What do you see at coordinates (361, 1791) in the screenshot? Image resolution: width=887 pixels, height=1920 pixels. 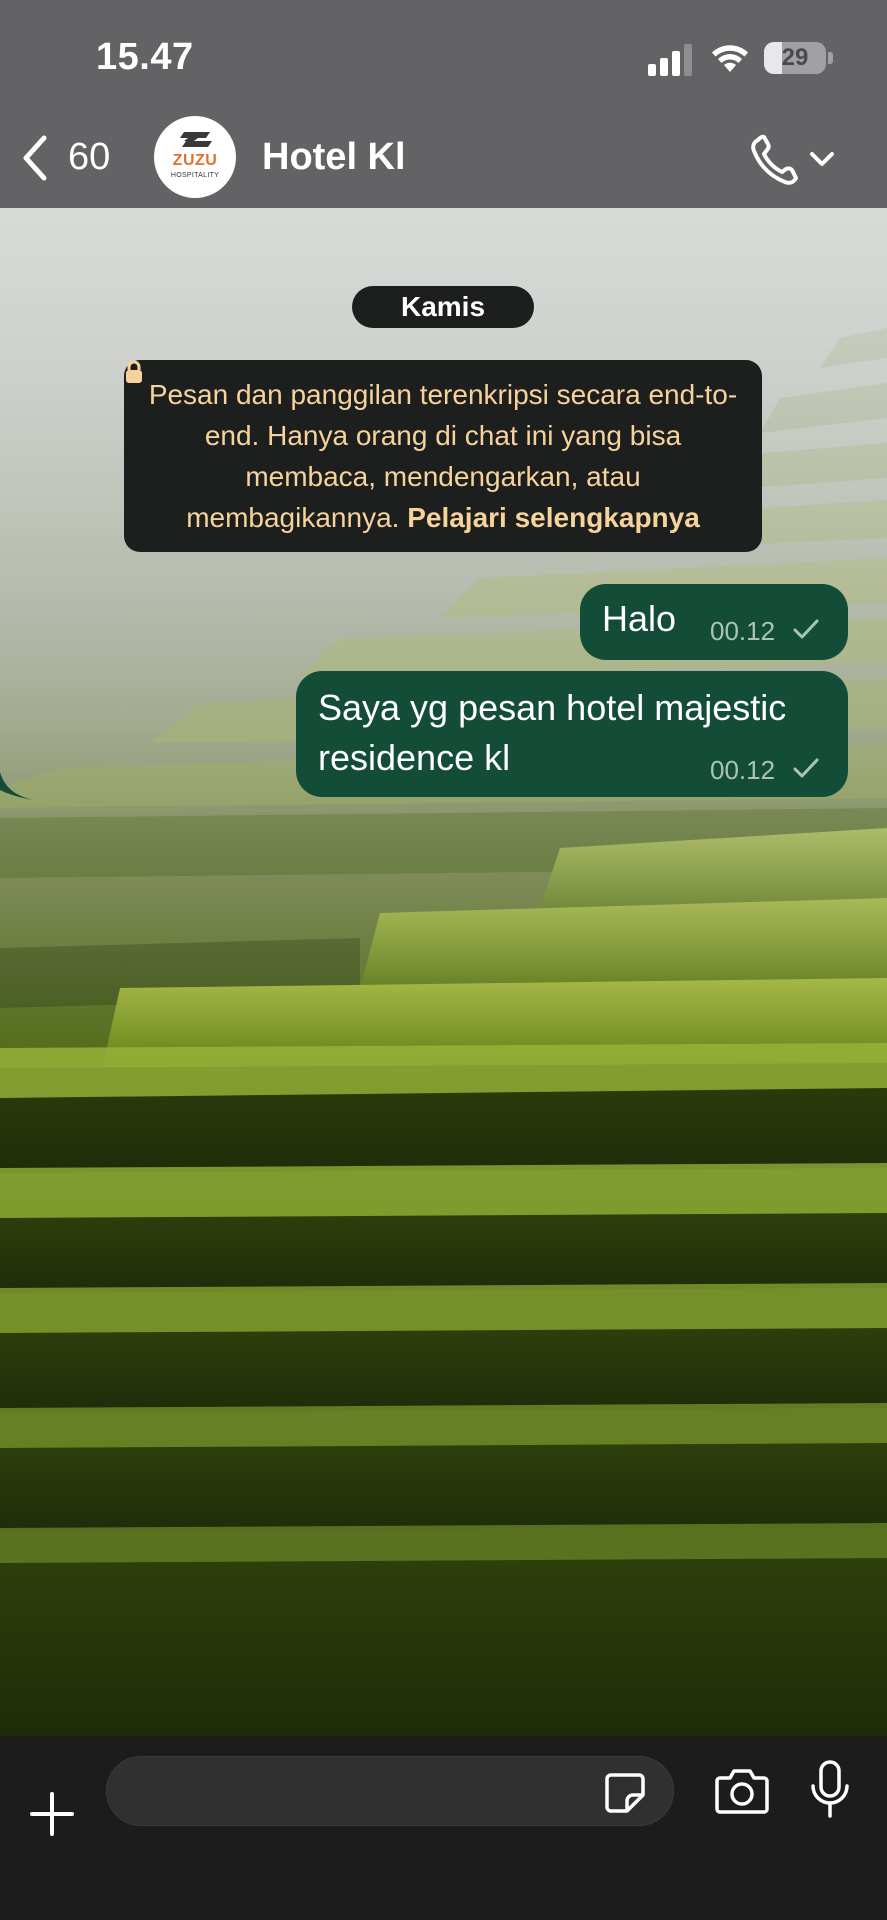 I see `message-input` at bounding box center [361, 1791].